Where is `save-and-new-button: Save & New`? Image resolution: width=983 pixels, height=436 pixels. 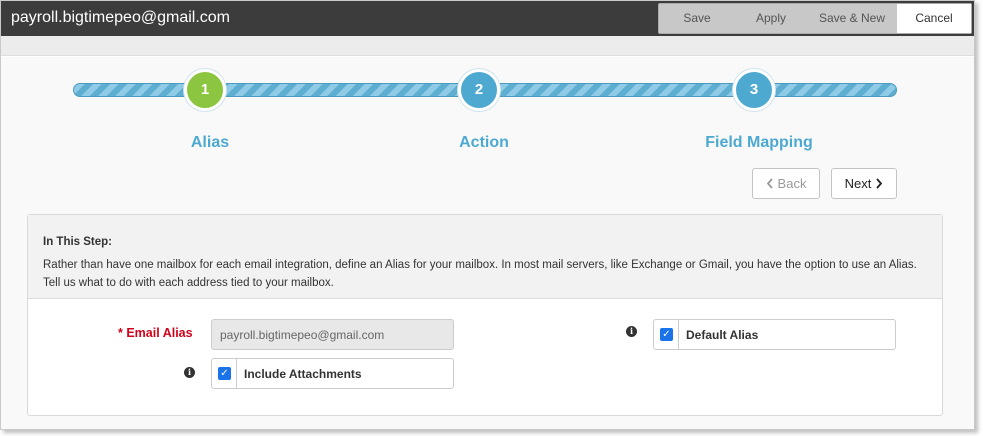
save-and-new-button: Save & New is located at coordinates (852, 18).